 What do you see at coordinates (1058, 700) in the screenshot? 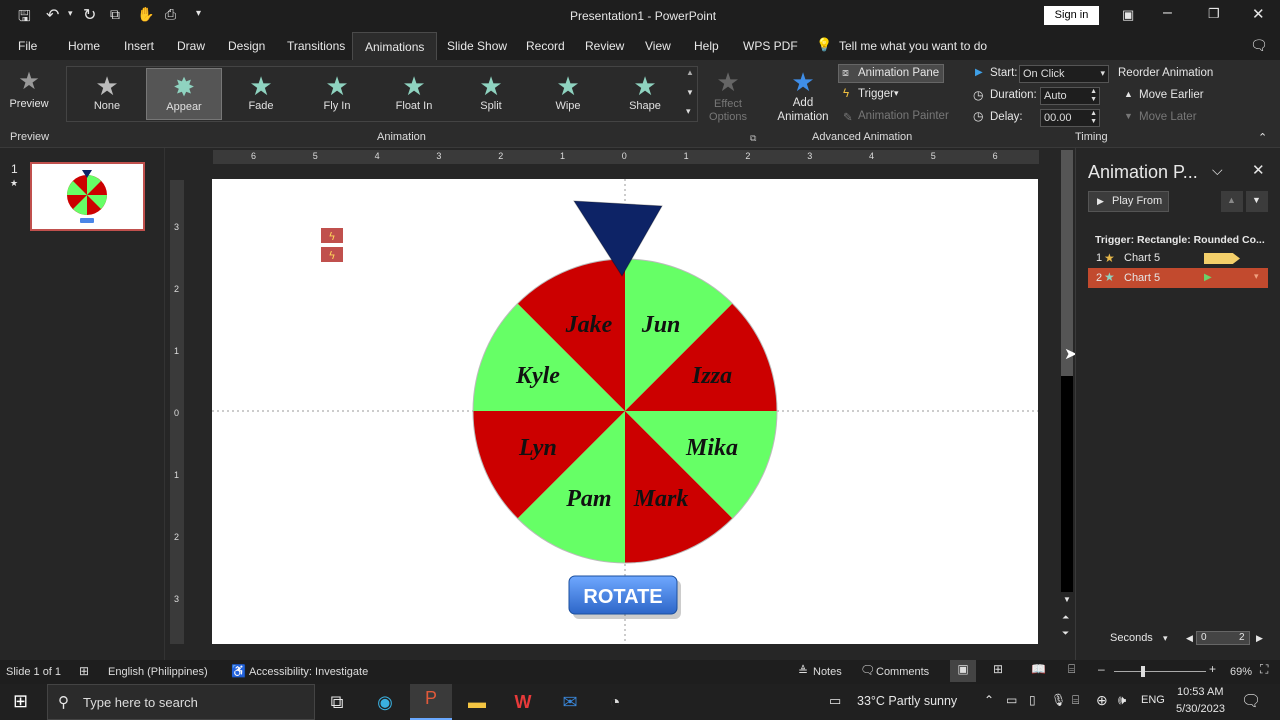
I see `microphone-icon: 🎙` at bounding box center [1058, 700].